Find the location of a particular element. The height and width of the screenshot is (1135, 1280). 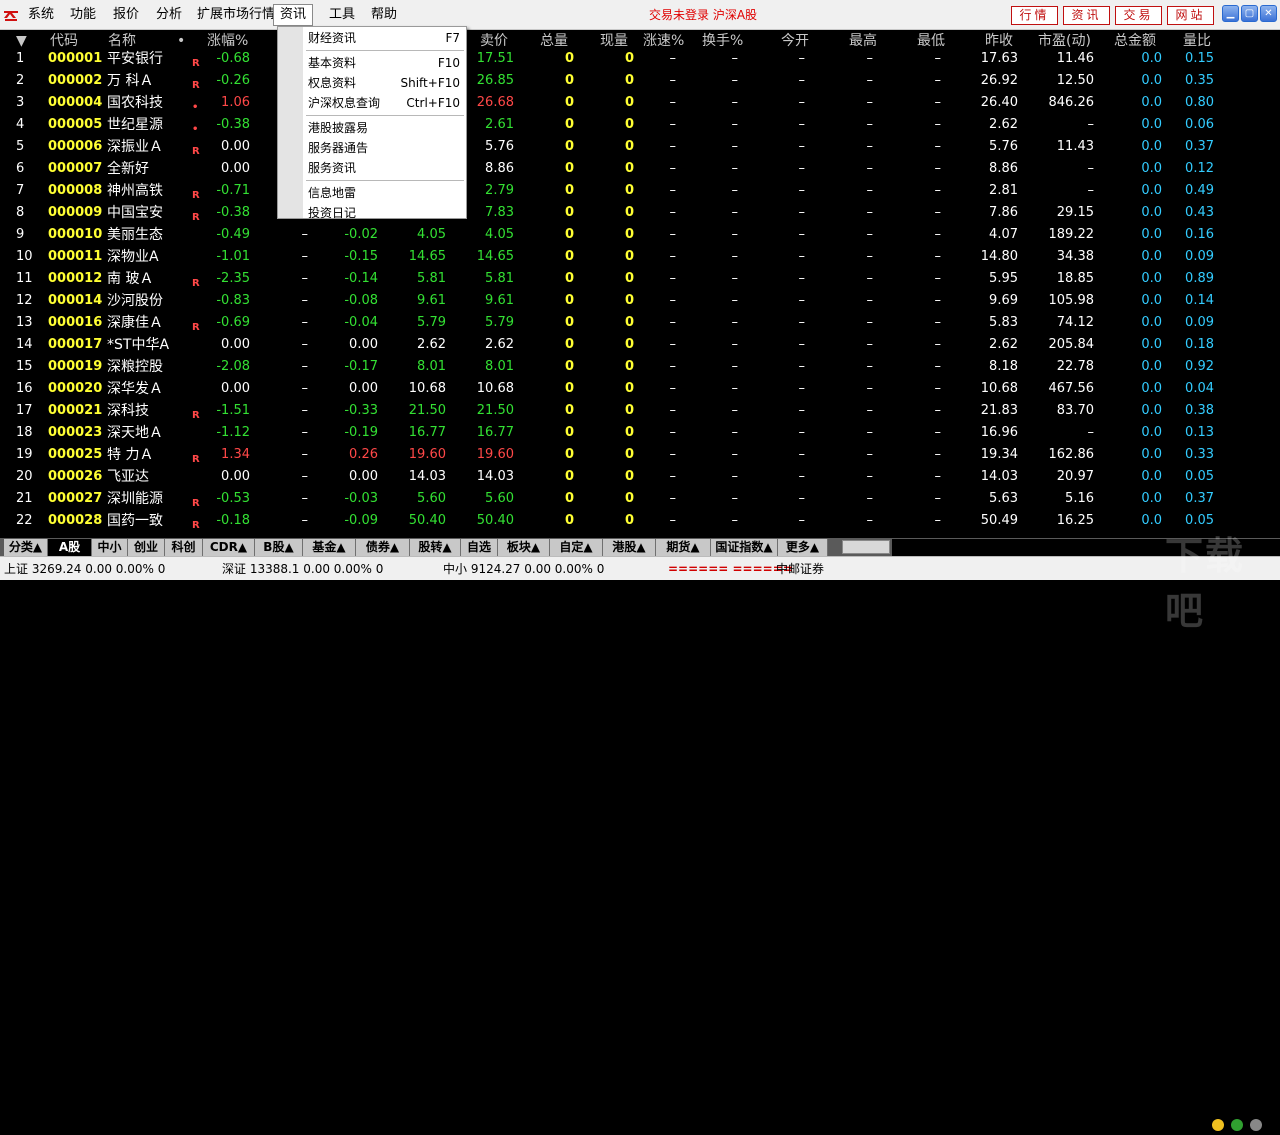

cell-col-1: 000023 is located at coordinates (75, 433).